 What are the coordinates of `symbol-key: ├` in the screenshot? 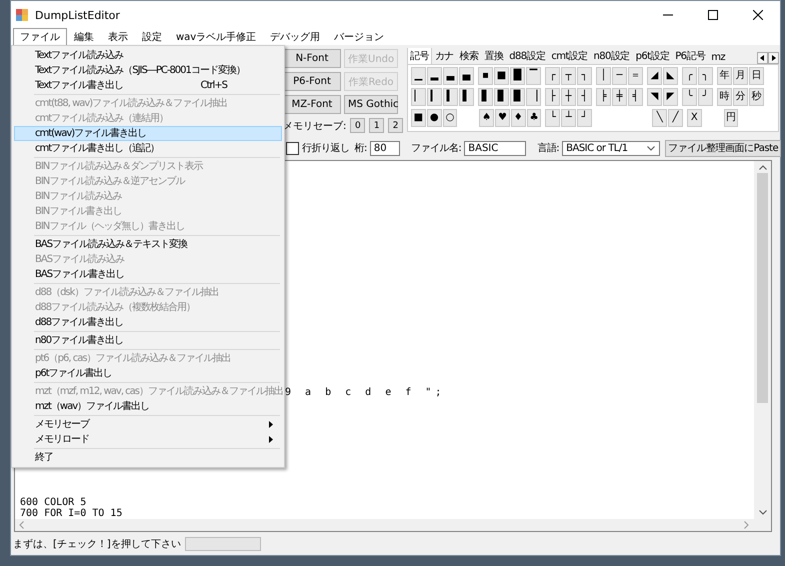 It's located at (552, 97).